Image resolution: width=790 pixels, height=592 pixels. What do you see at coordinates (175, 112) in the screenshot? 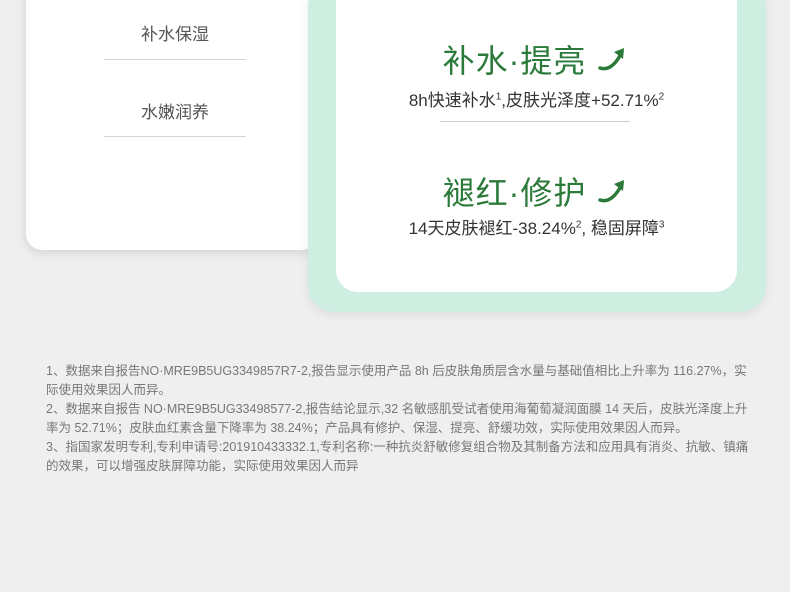
I see `left-item-nourish: 水嫩润养` at bounding box center [175, 112].